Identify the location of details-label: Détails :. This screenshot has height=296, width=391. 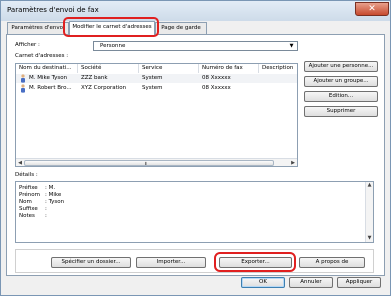
(26, 175).